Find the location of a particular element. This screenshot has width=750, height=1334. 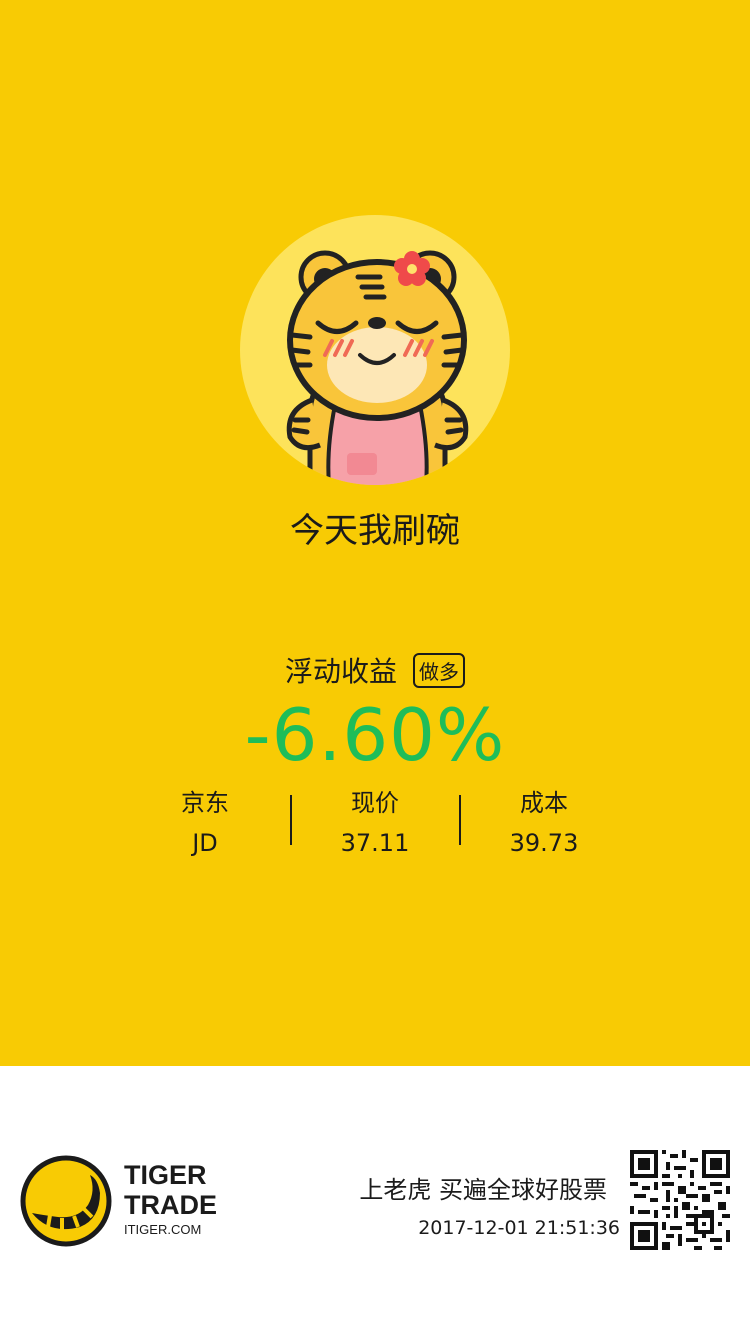

brand-line-2: TRADE is located at coordinates (170, 1205).